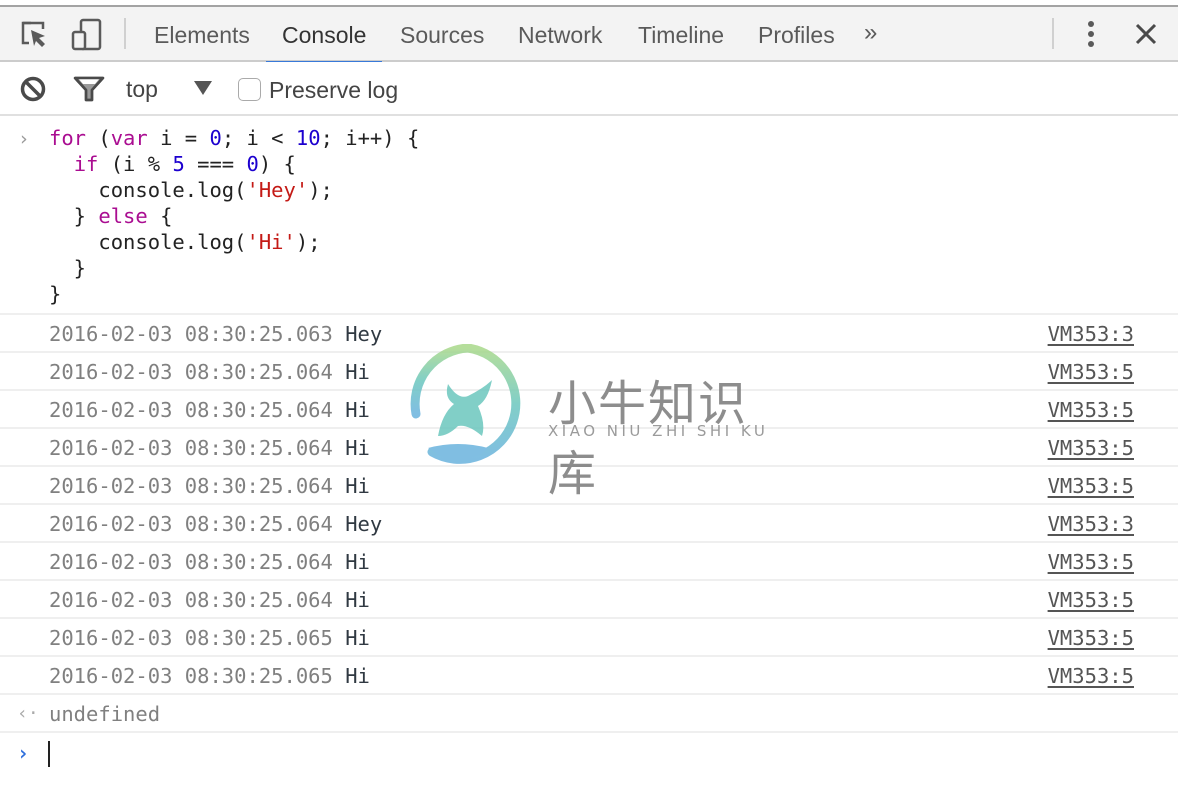  I want to click on tab-sources: Sources, so click(442, 34).